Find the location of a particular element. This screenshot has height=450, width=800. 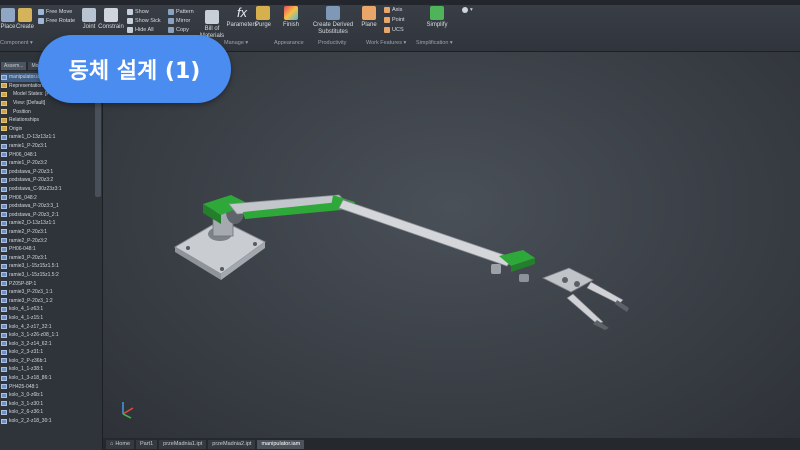

browser-item: podstawa_C-90z23z3:1 is located at coordinates (48, 189).